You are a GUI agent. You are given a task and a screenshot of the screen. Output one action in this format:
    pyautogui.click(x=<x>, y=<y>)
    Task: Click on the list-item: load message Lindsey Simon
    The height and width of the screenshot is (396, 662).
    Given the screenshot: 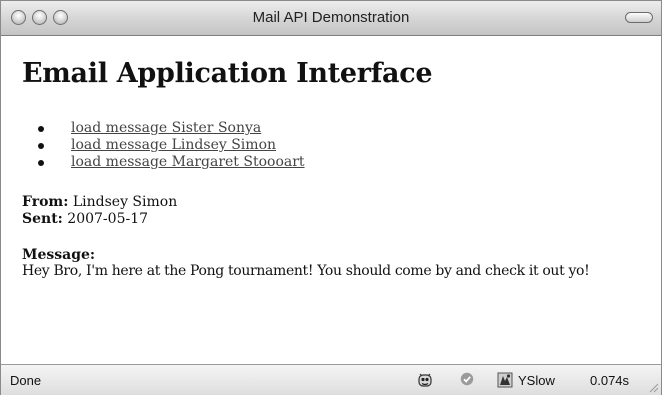 What is the action you would take?
    pyautogui.click(x=171, y=145)
    